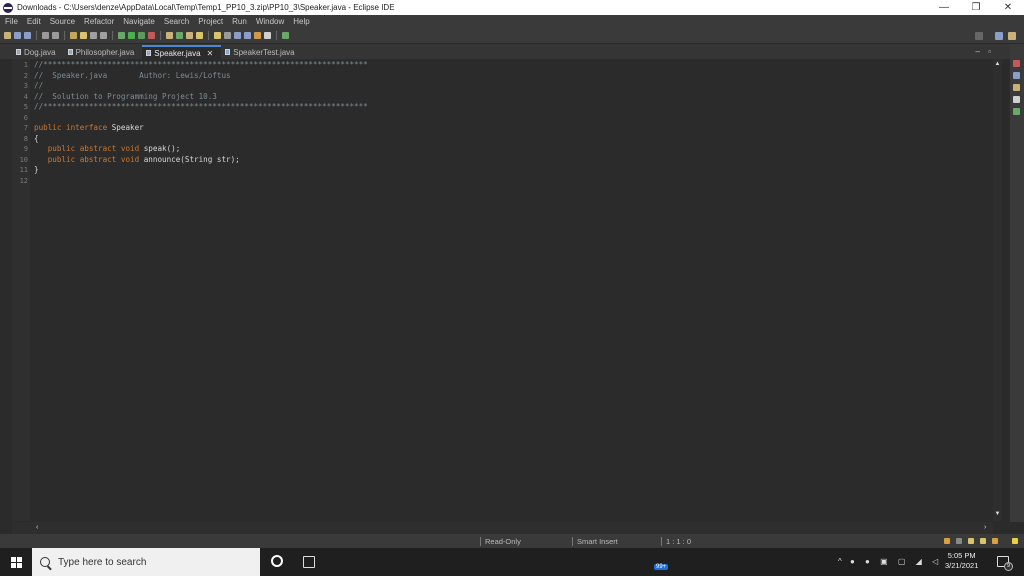 The height and width of the screenshot is (576, 1024). Describe the element at coordinates (23, 180) in the screenshot. I see `line-number: 12` at that location.